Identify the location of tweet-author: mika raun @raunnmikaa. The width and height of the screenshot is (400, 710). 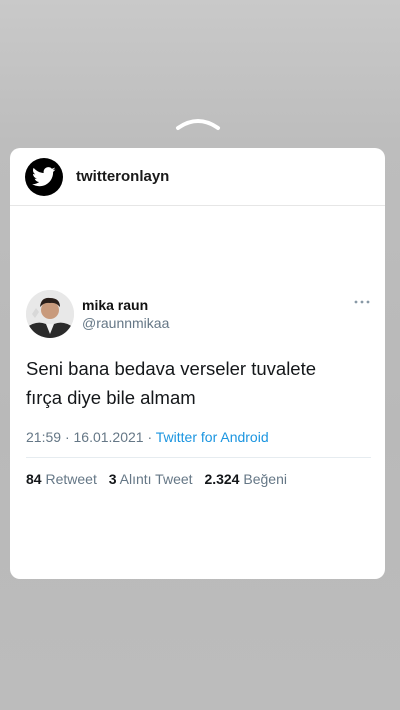
(198, 314).